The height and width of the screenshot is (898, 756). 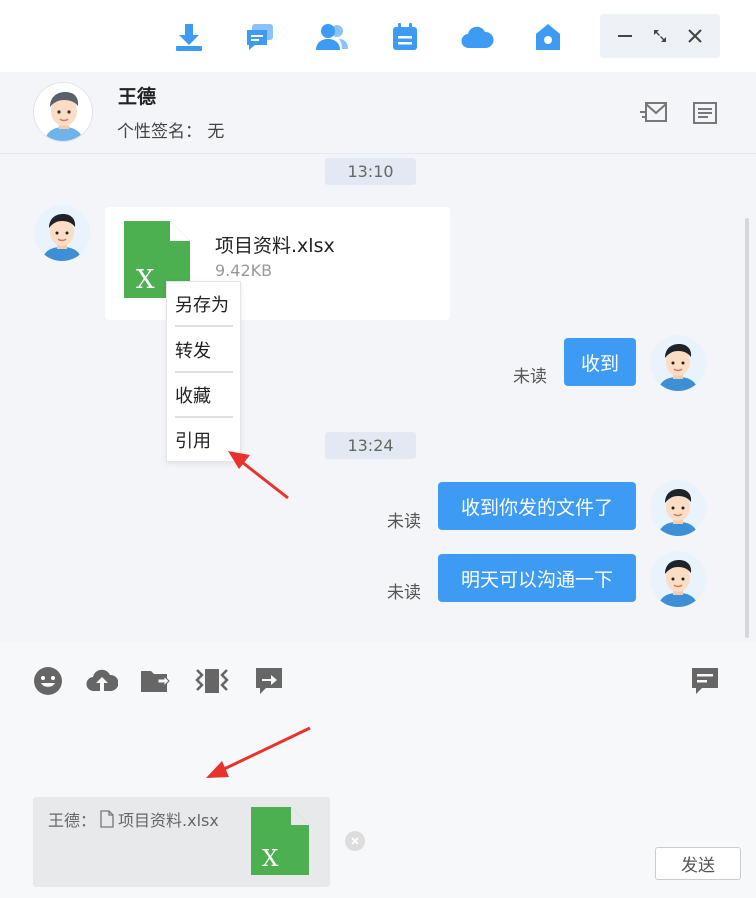 I want to click on message-bubble: 明天可以沟通一下, so click(x=537, y=578).